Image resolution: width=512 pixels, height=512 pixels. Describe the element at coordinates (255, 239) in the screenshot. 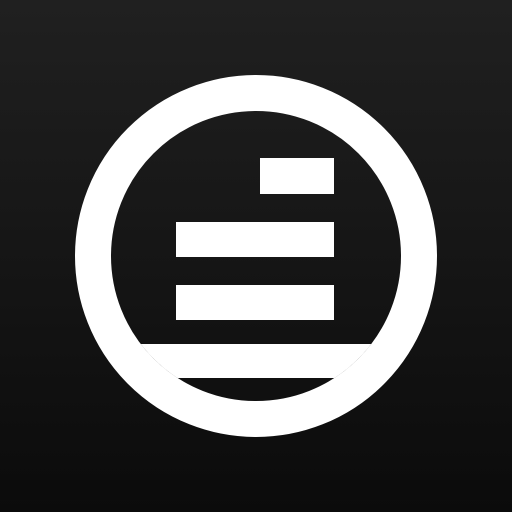

I see `logo-bar-middle` at that location.